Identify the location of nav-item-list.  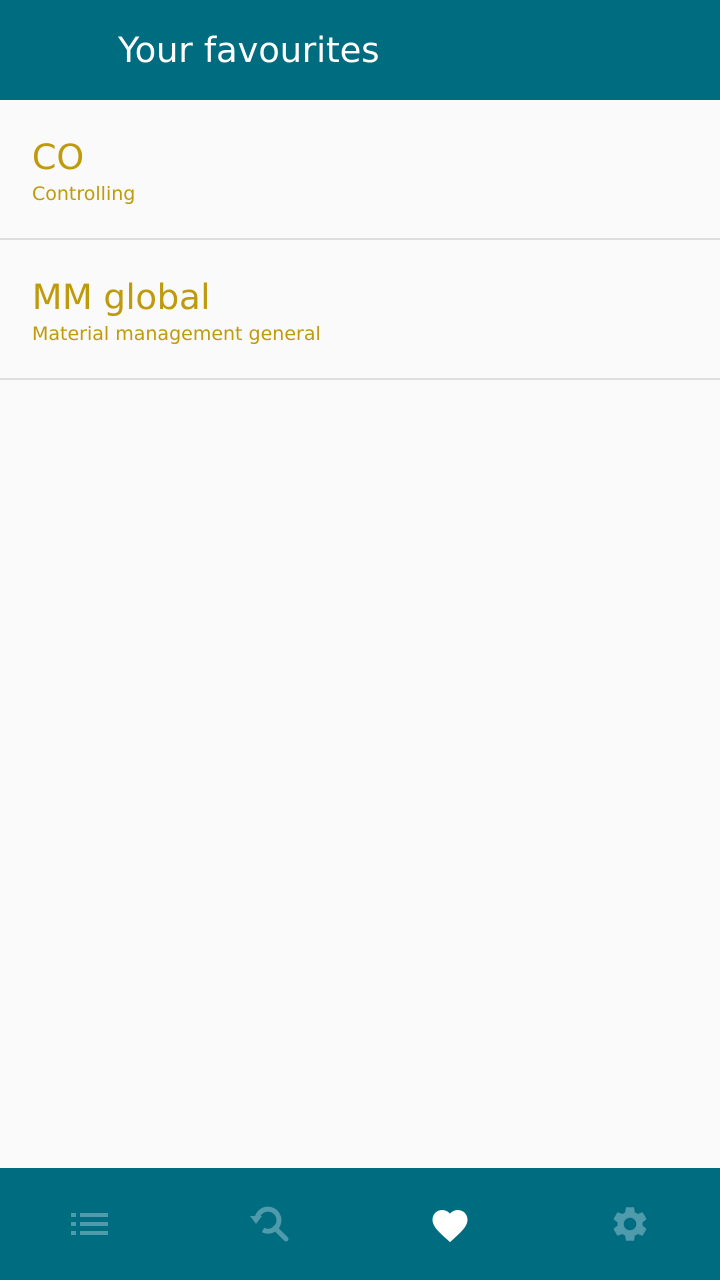
(90, 1224).